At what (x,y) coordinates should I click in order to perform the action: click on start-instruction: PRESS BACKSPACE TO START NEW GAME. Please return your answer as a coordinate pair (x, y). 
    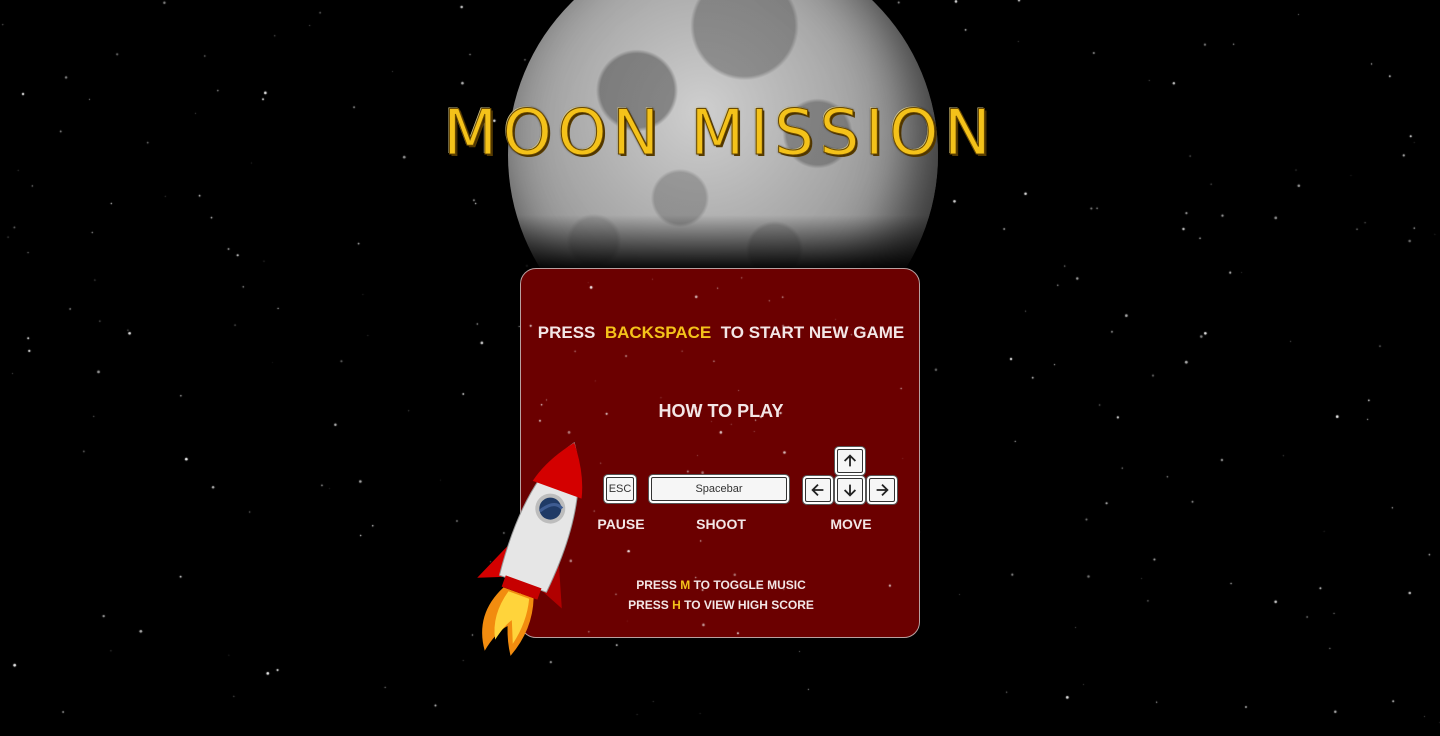
    Looking at the image, I should click on (721, 333).